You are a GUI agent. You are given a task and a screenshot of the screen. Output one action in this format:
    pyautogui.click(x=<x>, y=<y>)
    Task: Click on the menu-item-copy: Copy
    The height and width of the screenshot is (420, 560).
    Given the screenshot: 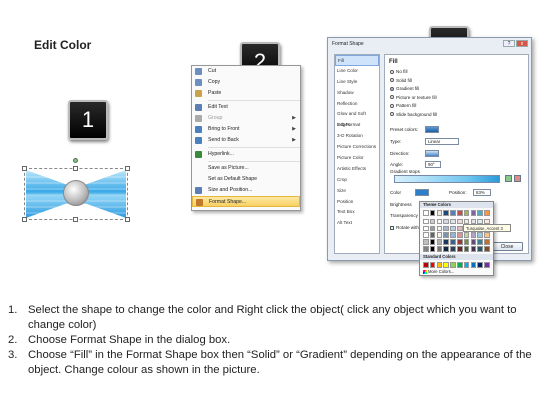 What is the action you would take?
    pyautogui.click(x=246, y=82)
    